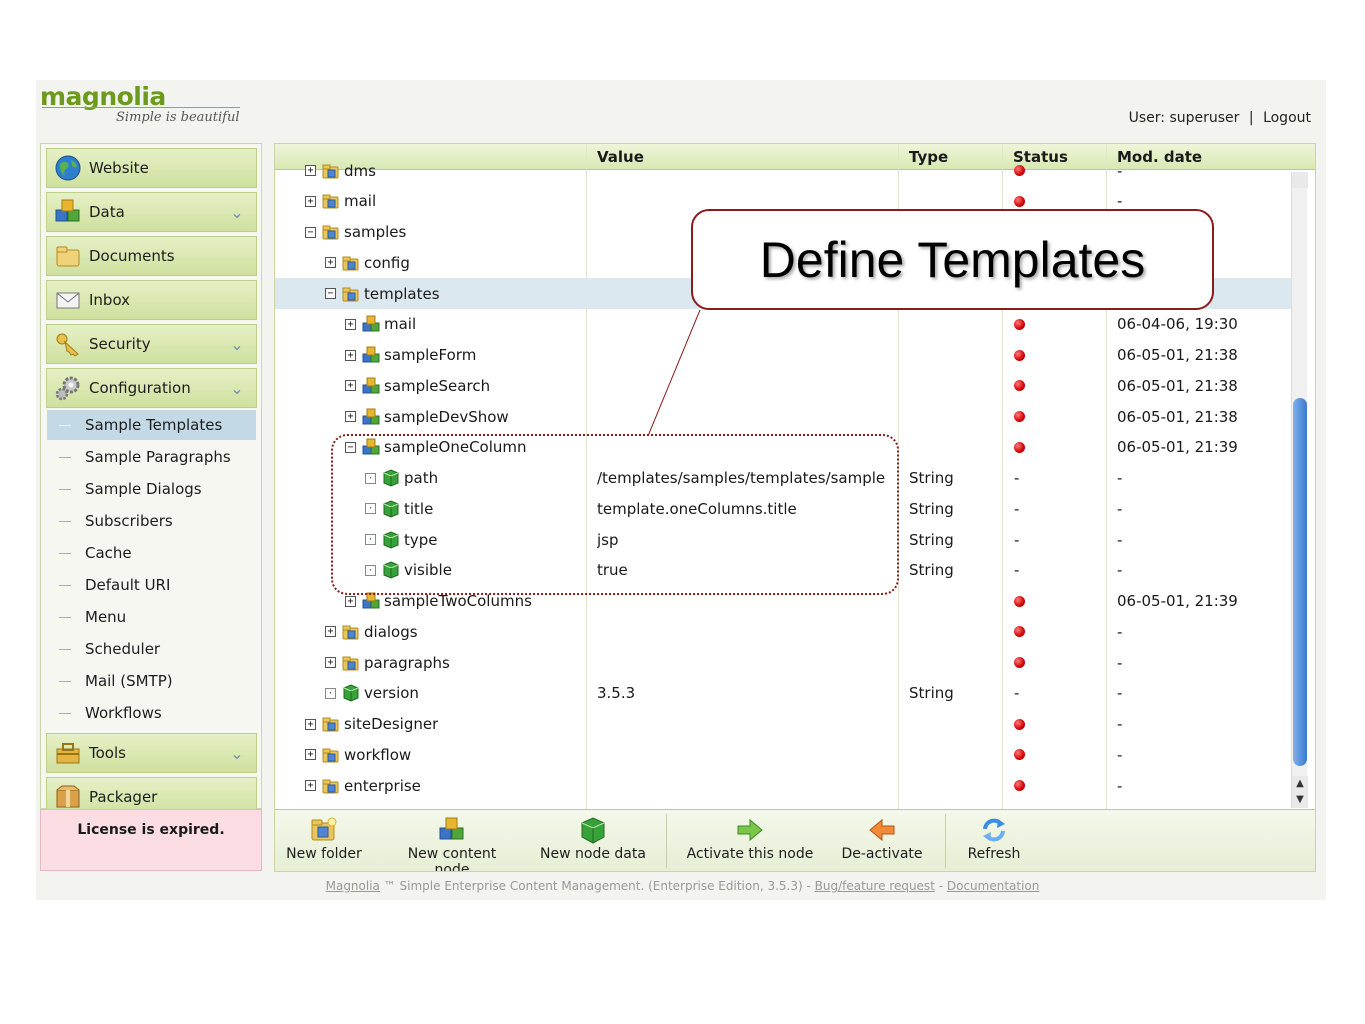  What do you see at coordinates (151, 521) in the screenshot?
I see `config-item-subscribers: Subscribers` at bounding box center [151, 521].